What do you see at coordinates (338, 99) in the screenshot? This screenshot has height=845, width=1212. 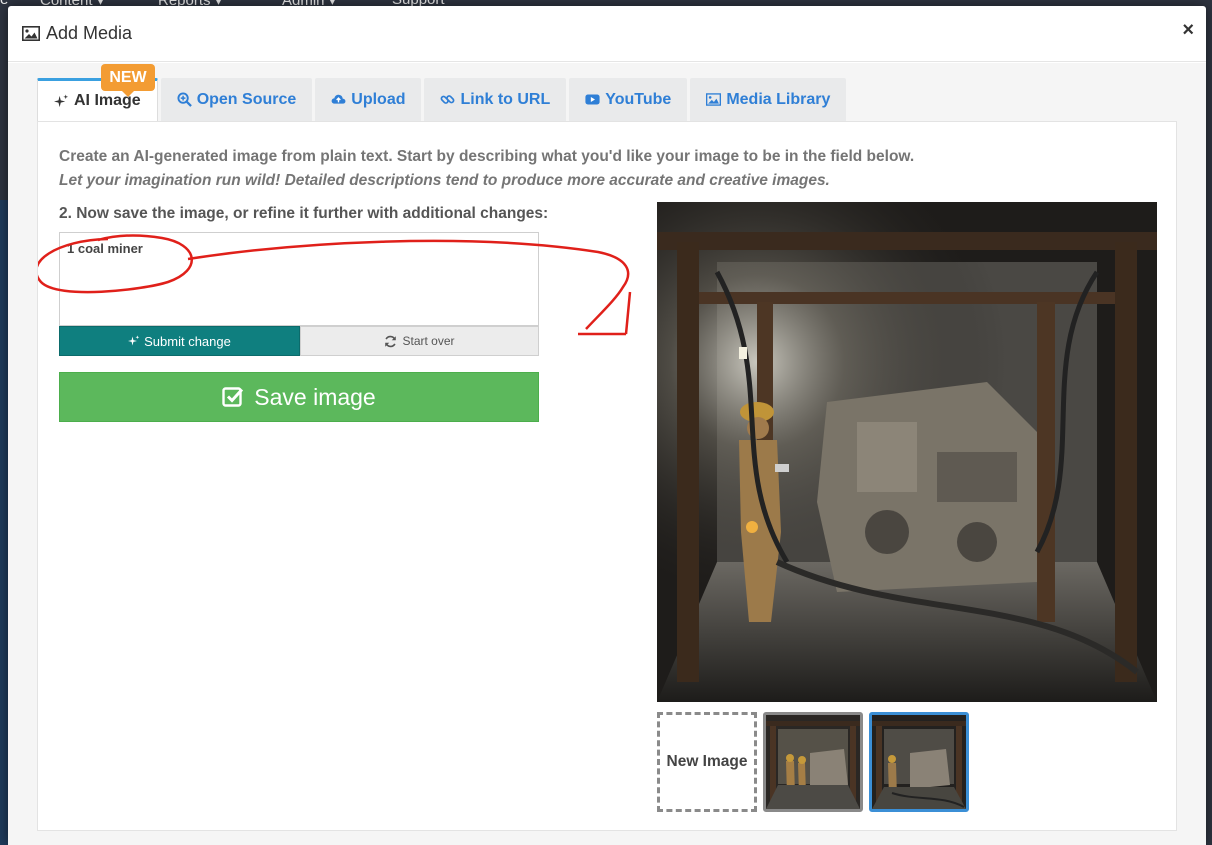 I see `cloud-upload-icon` at bounding box center [338, 99].